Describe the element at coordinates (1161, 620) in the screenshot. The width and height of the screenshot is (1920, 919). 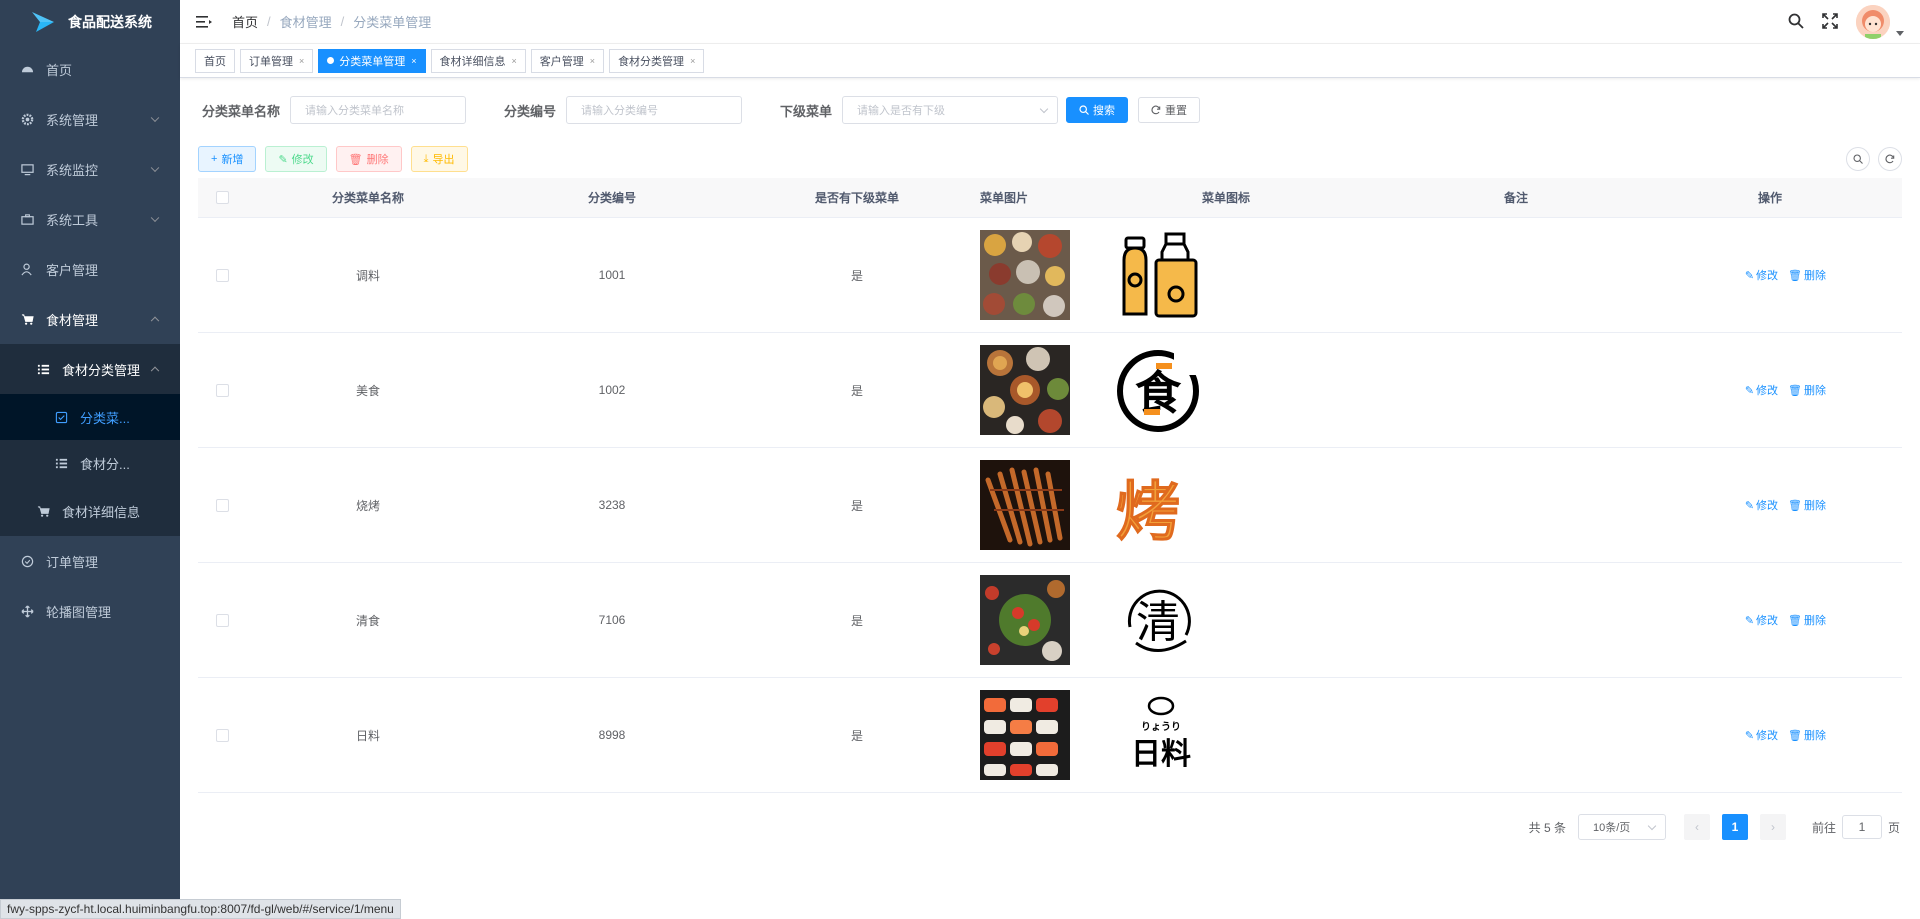
I see `light-food-character-icon: 清` at that location.